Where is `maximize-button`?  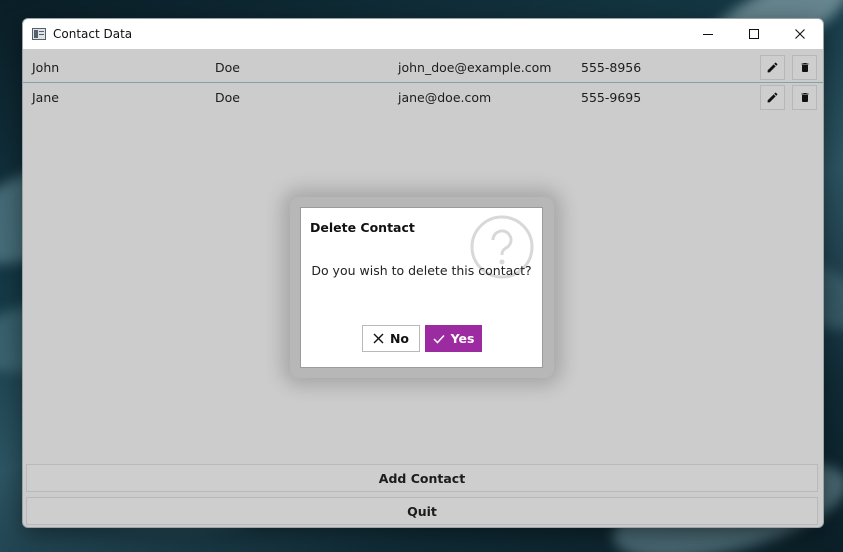
maximize-button is located at coordinates (754, 34).